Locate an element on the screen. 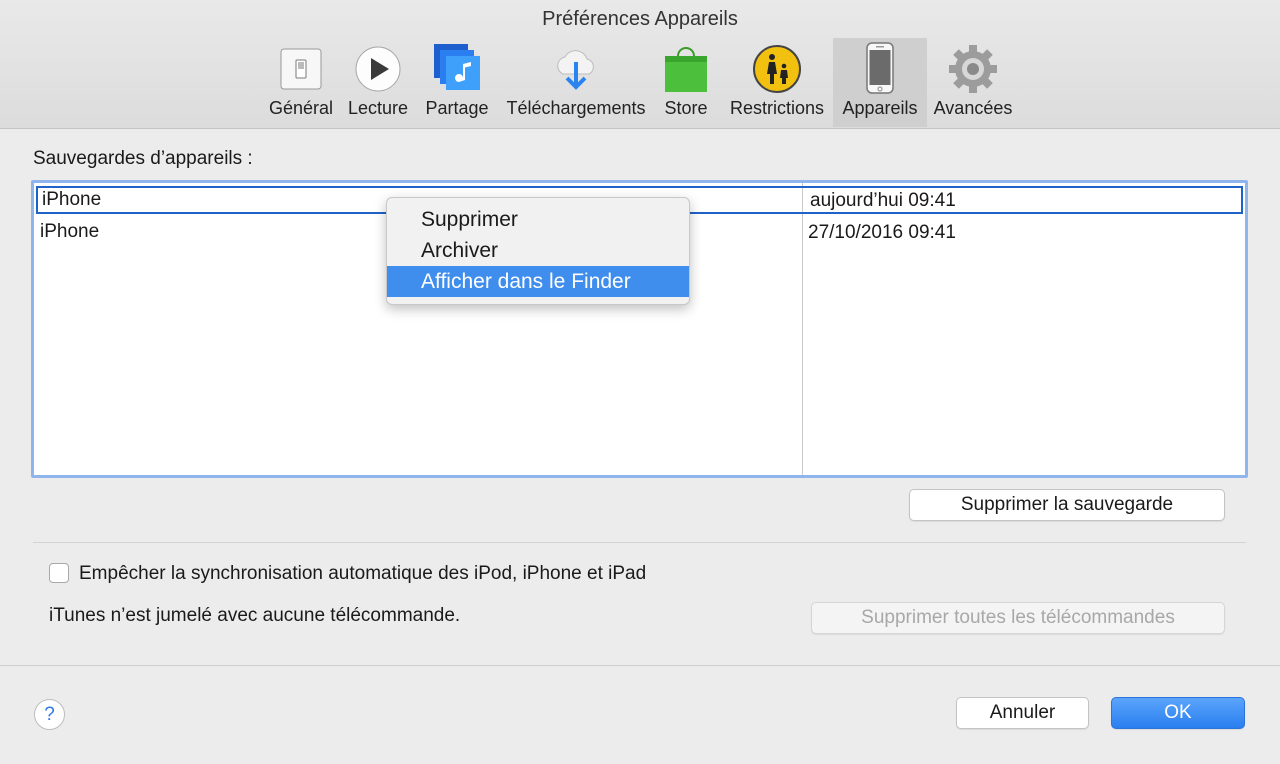 This screenshot has width=1280, height=764. menu-item-show-in-finder: Afficher dans le Finder is located at coordinates (538, 281).